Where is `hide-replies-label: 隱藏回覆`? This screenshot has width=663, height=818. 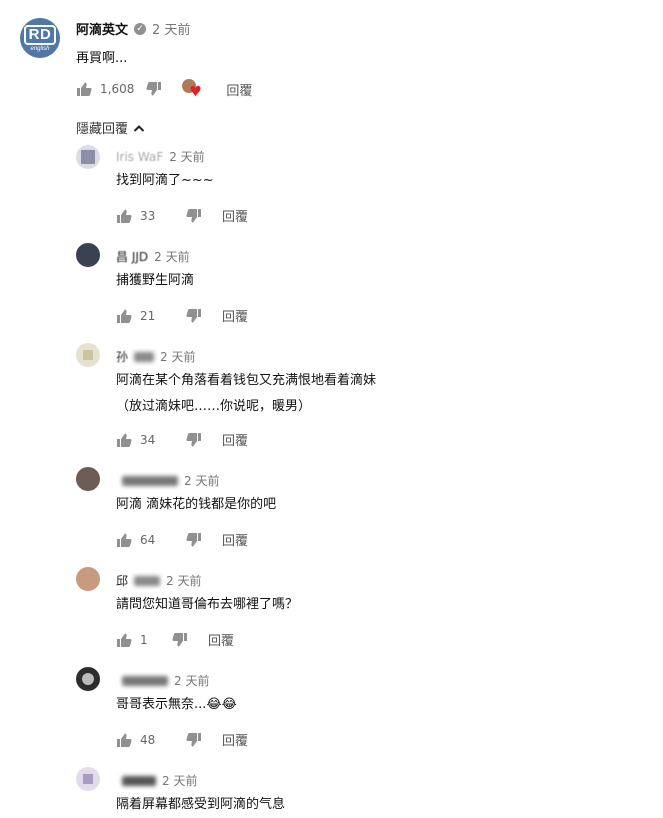
hide-replies-label: 隱藏回覆 is located at coordinates (102, 129).